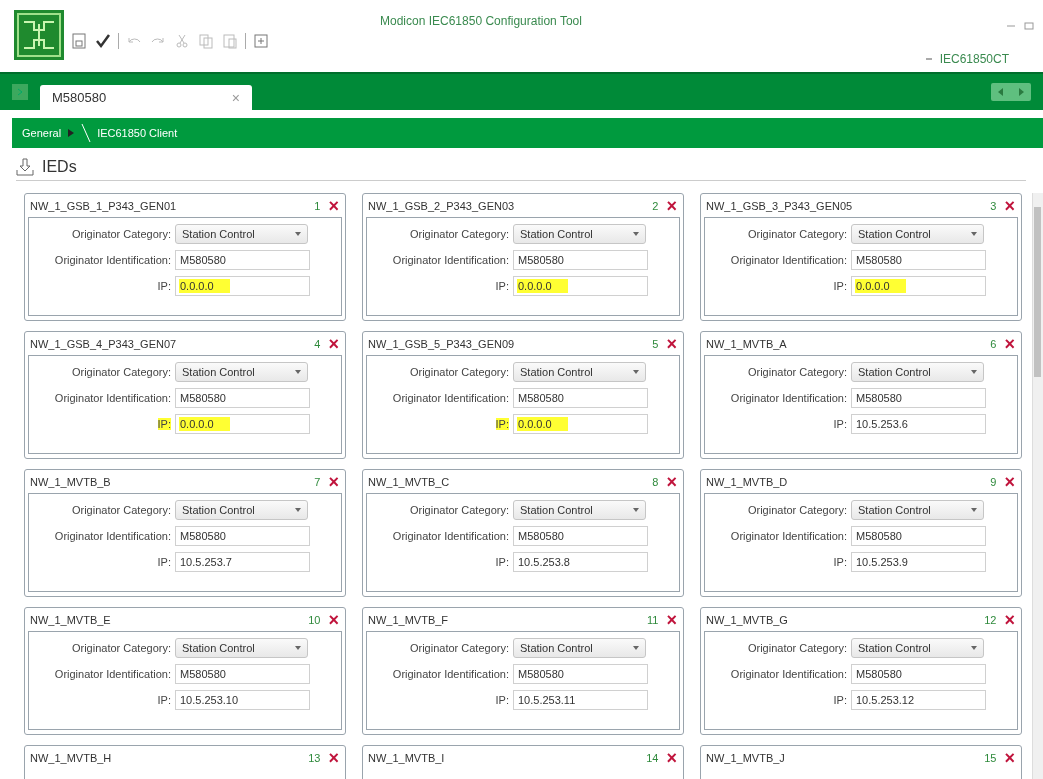 The height and width of the screenshot is (779, 1043). What do you see at coordinates (242, 700) in the screenshot?
I see `input-field: 10.5.253.10` at bounding box center [242, 700].